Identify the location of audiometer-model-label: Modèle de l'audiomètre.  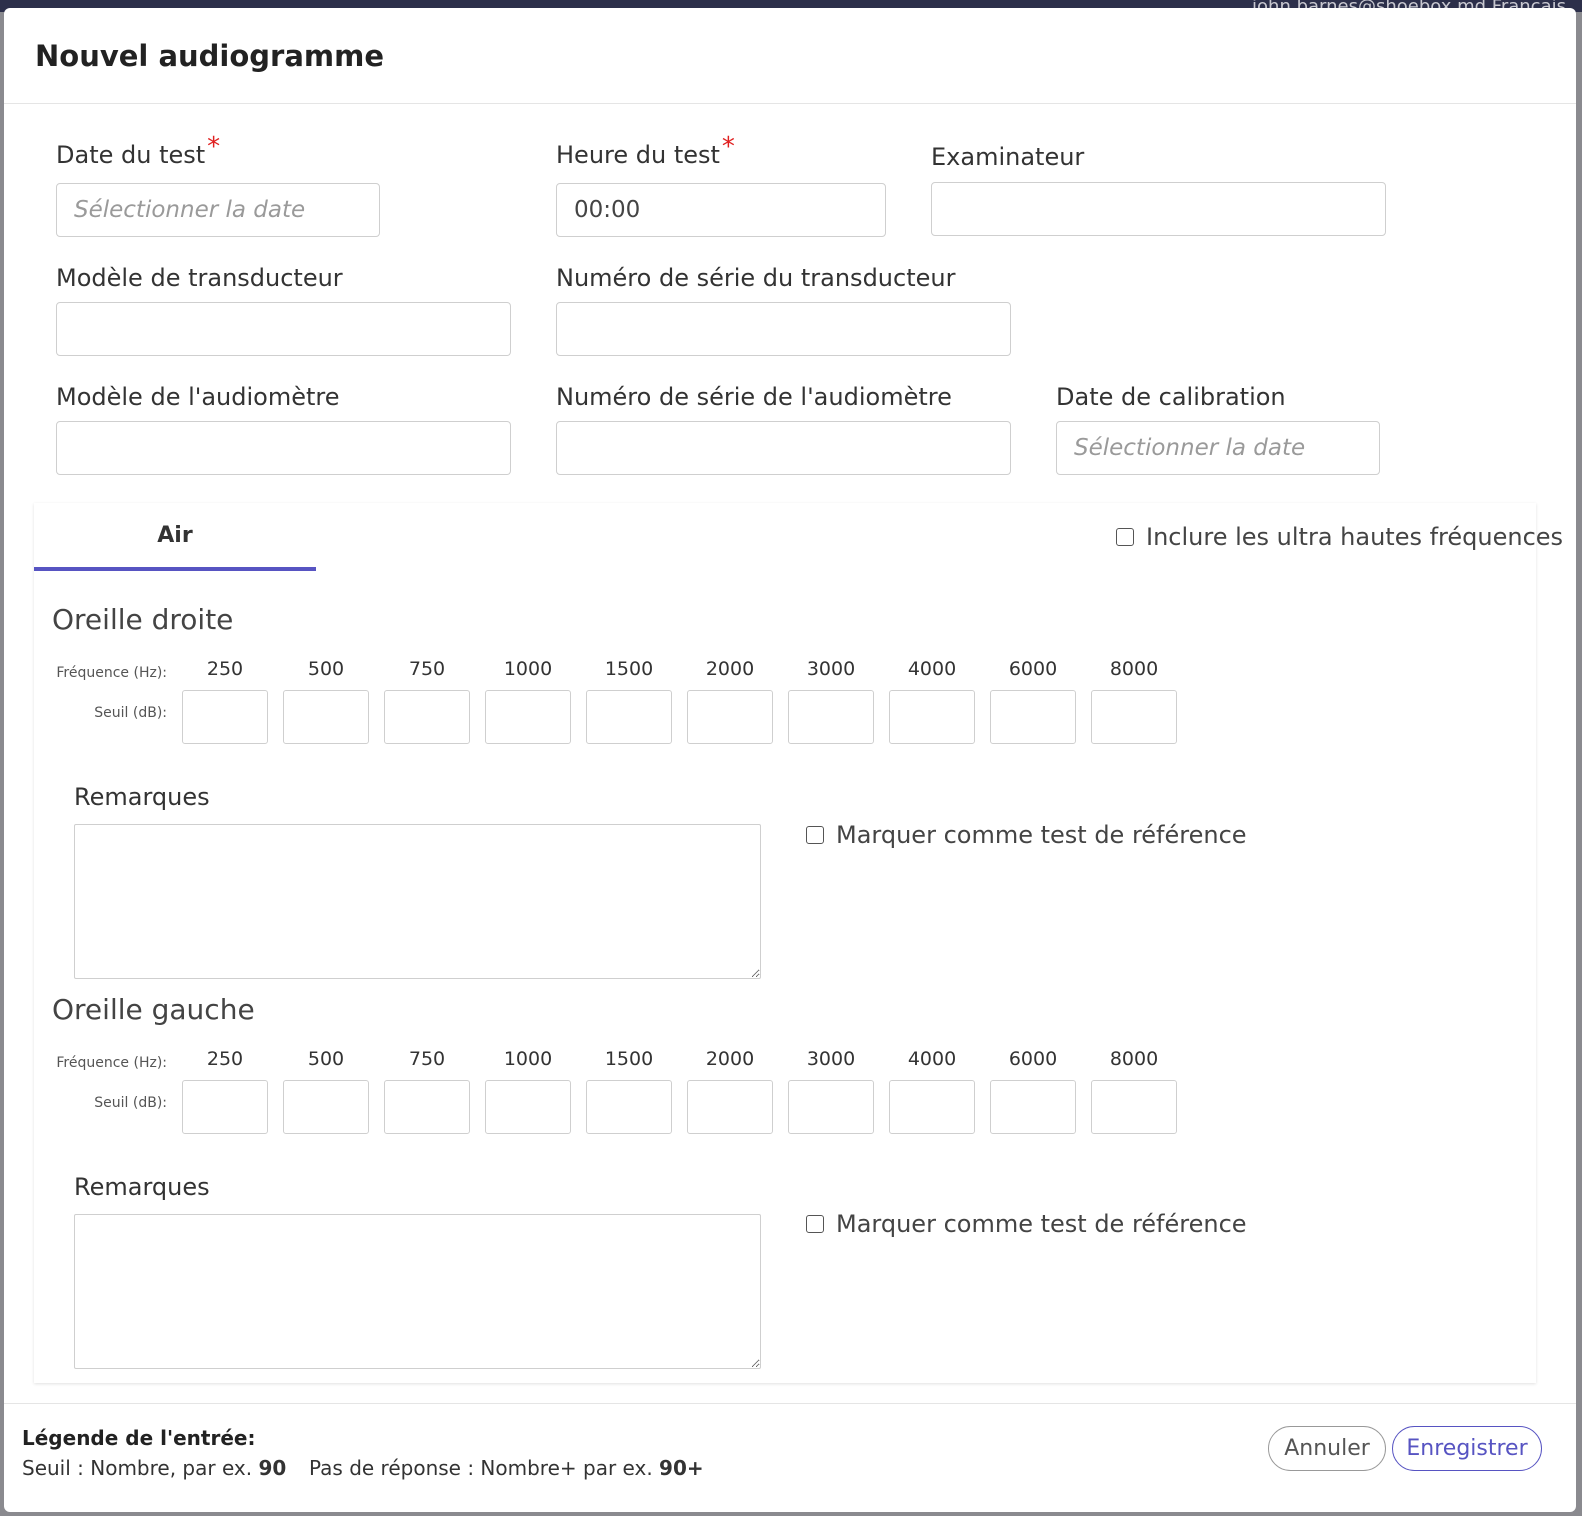
(198, 397).